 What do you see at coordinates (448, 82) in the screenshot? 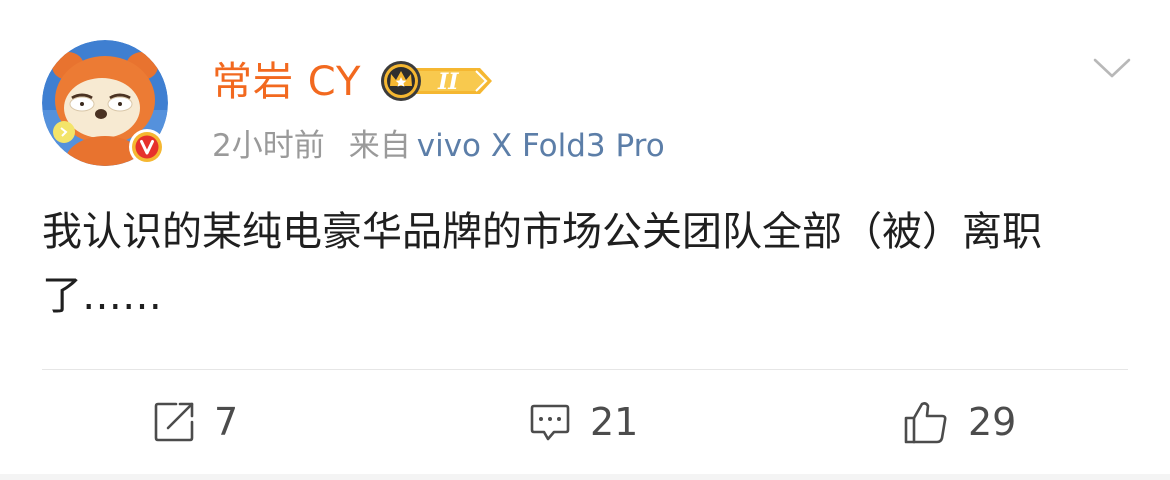
I see `member-level-label: II` at bounding box center [448, 82].